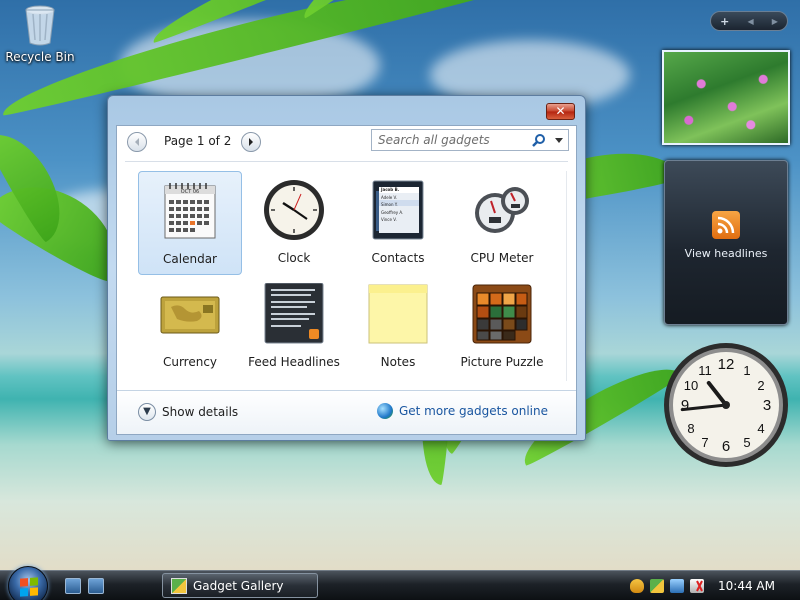 This screenshot has width=800, height=600. What do you see at coordinates (398, 362) in the screenshot?
I see `gadget-label: Notes` at bounding box center [398, 362].